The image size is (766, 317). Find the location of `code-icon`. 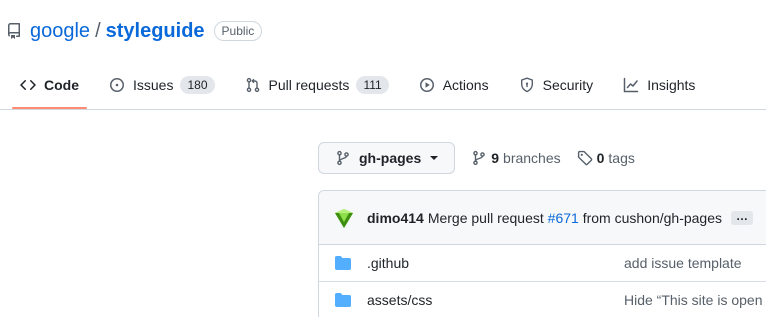

code-icon is located at coordinates (28, 85).